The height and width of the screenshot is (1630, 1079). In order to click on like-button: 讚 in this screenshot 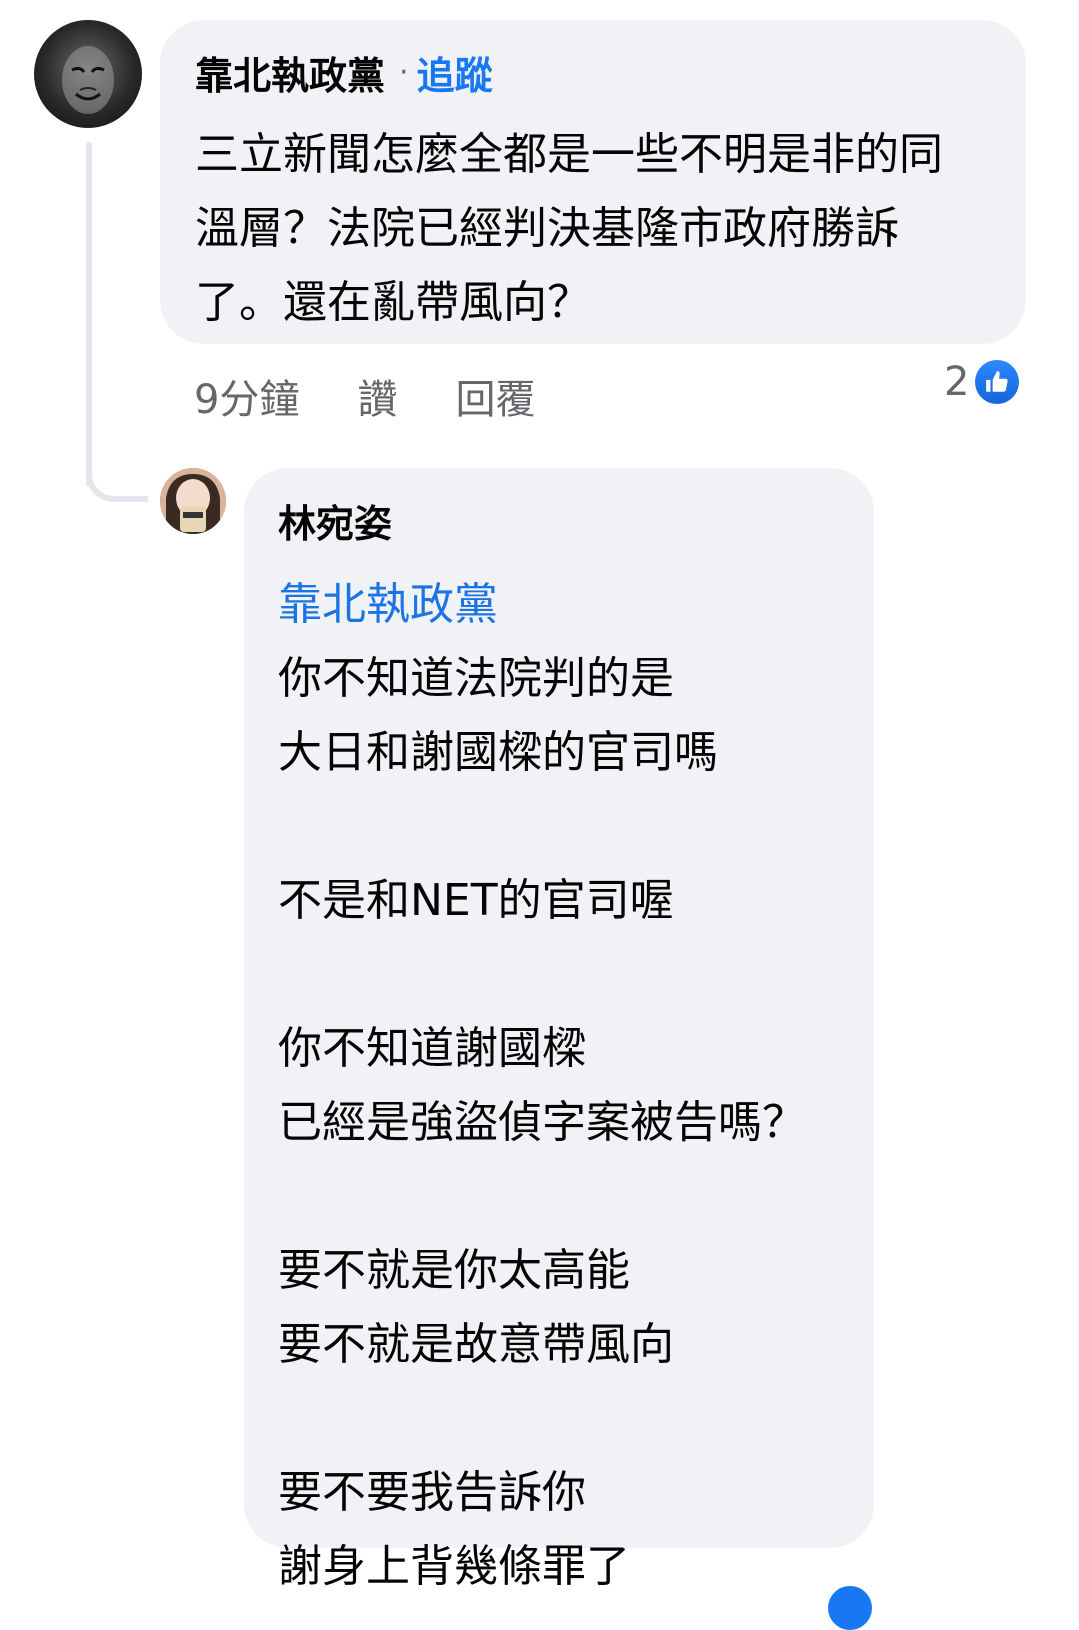, I will do `click(377, 396)`.